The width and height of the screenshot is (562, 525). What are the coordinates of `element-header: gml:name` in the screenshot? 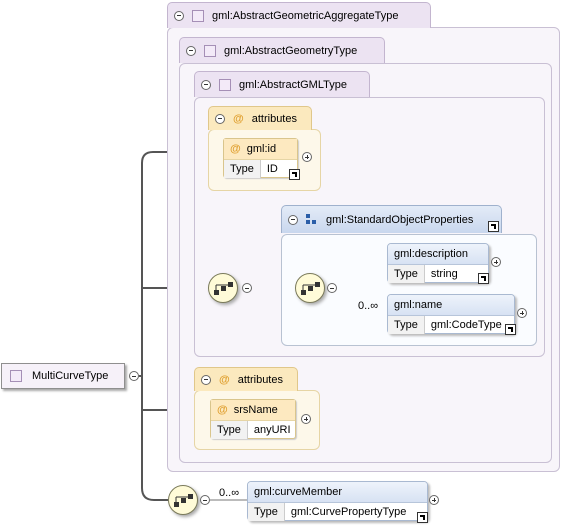 It's located at (451, 305).